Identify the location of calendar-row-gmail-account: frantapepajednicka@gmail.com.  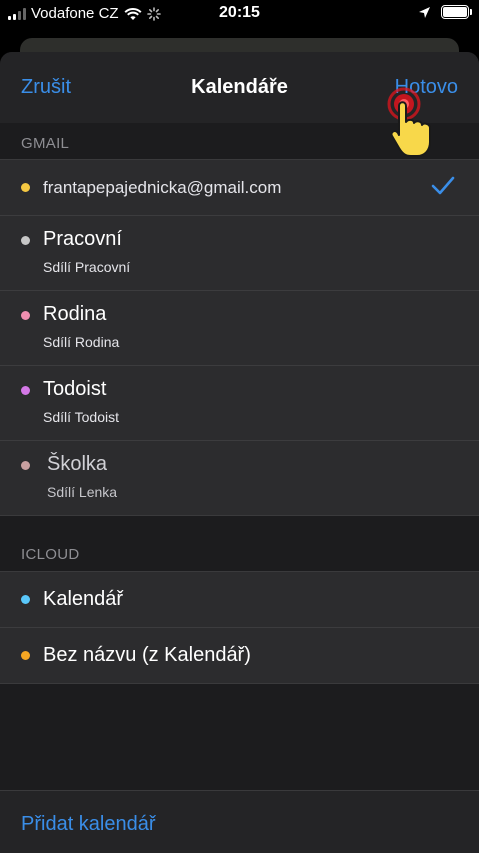
(239, 188).